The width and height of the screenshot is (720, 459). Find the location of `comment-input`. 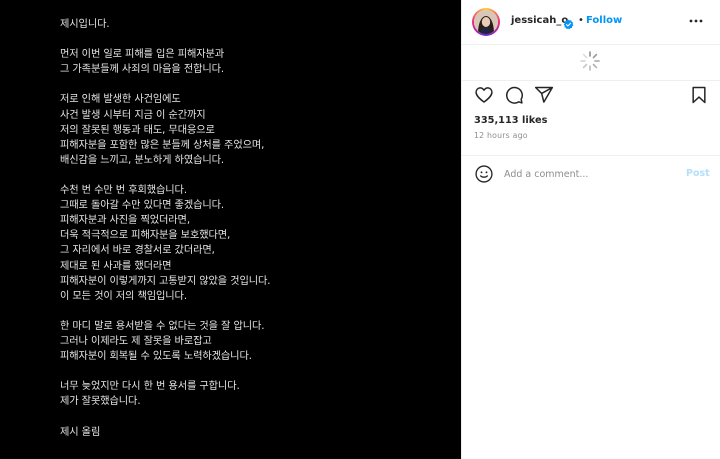

comment-input is located at coordinates (589, 174).